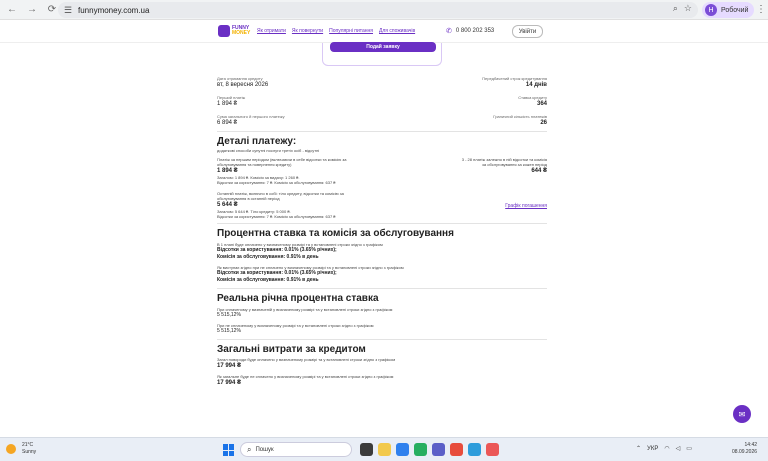 The image size is (768, 461). Describe the element at coordinates (366, 449) in the screenshot. I see `task-view-icon` at that location.